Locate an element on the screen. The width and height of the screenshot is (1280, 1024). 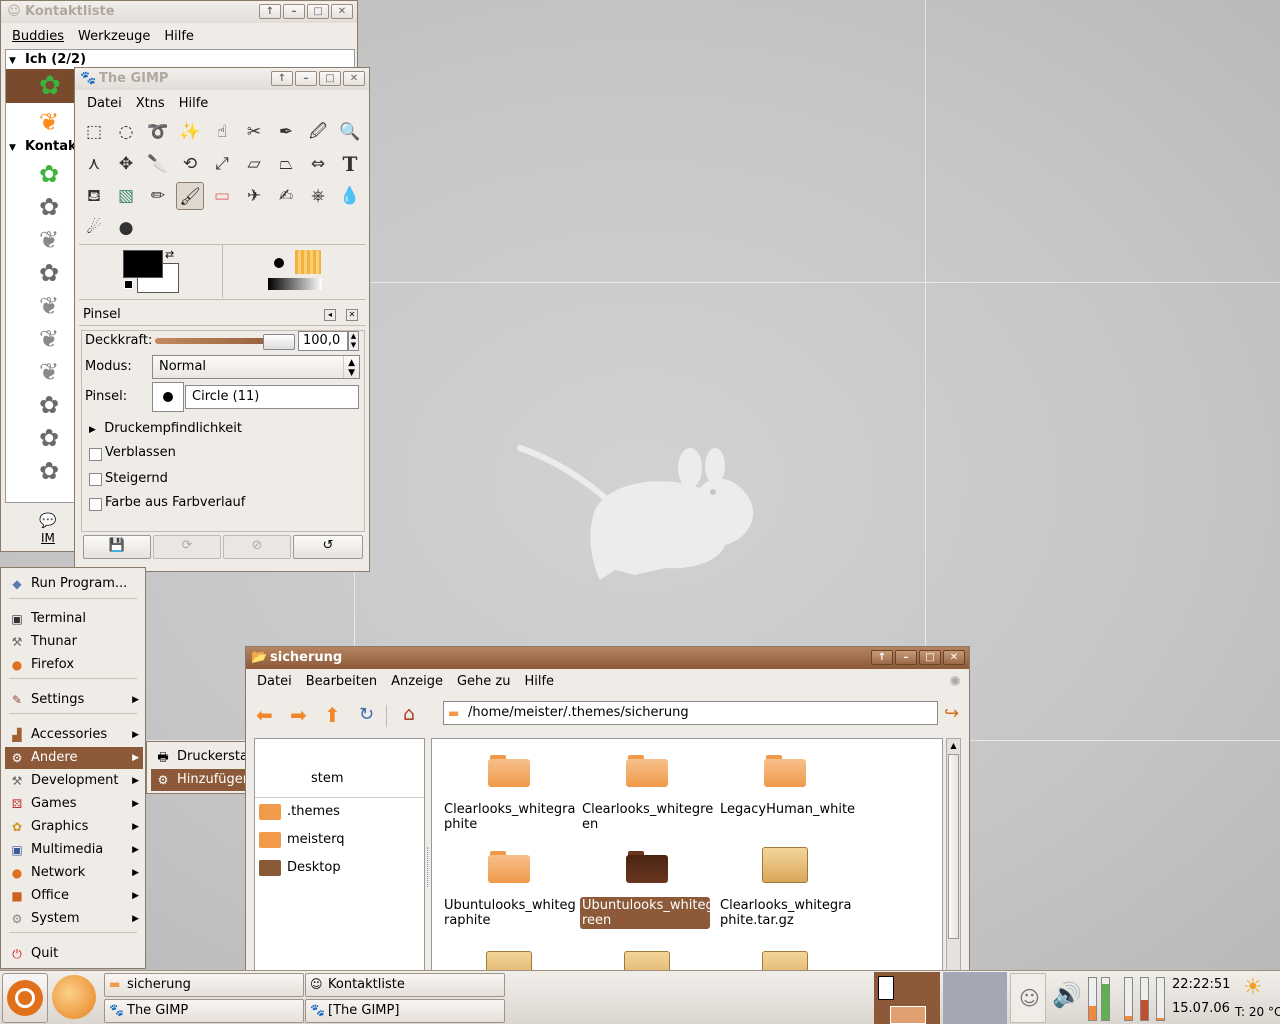
menu-xtns: Xtns is located at coordinates (150, 104).